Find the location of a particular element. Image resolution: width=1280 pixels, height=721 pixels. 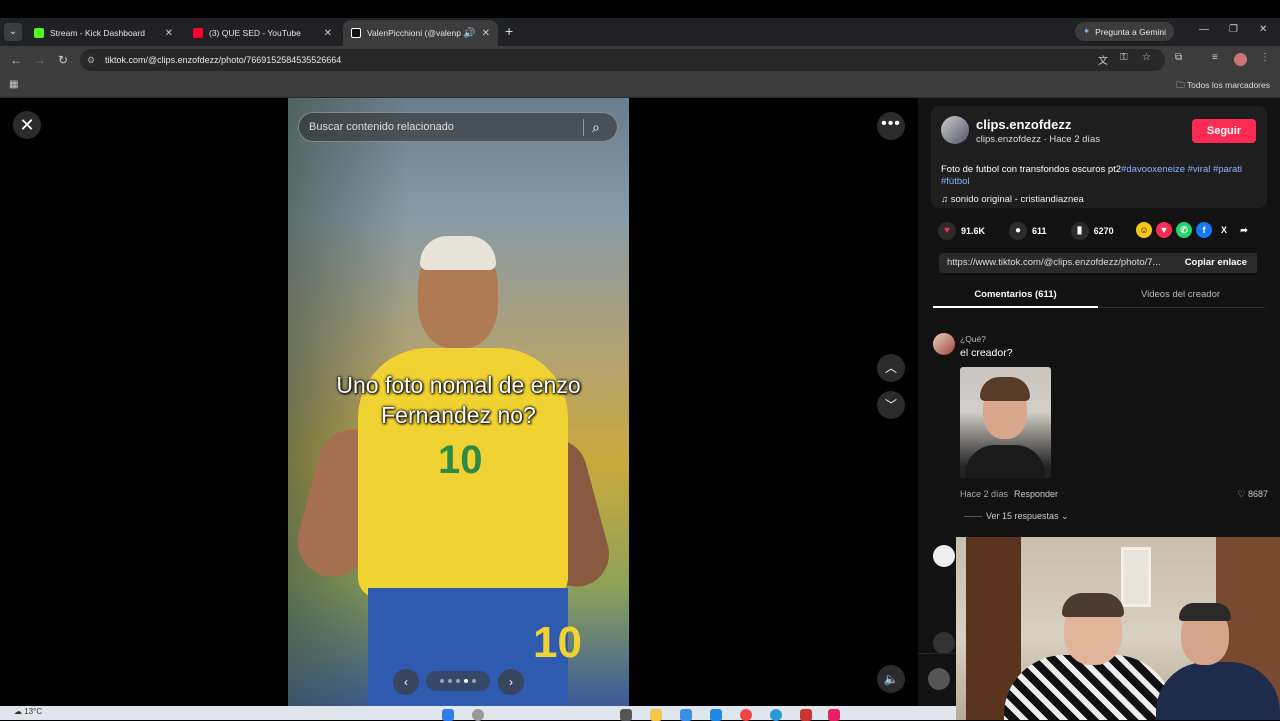

explorer-icon is located at coordinates (656, 715).